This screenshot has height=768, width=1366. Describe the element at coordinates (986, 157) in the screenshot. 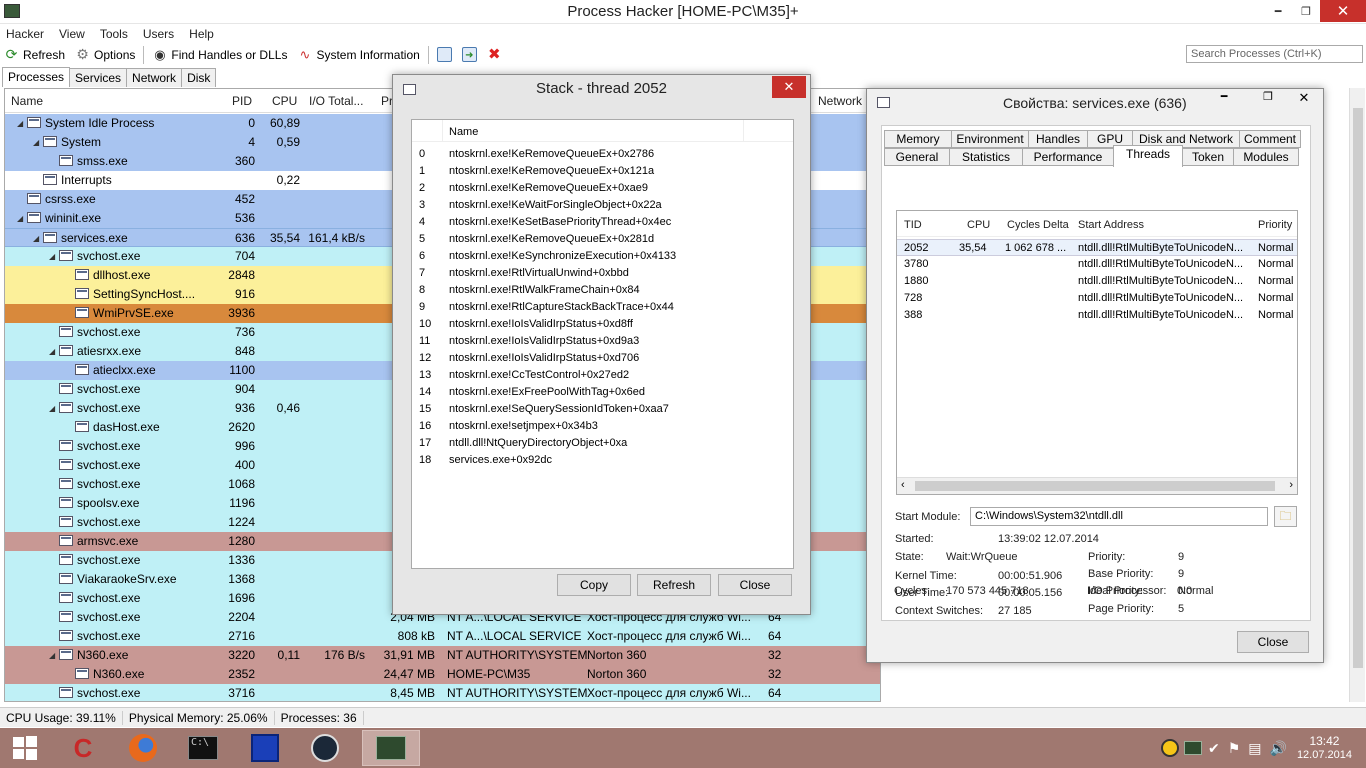

I see `tab-statistics: Statistics` at that location.